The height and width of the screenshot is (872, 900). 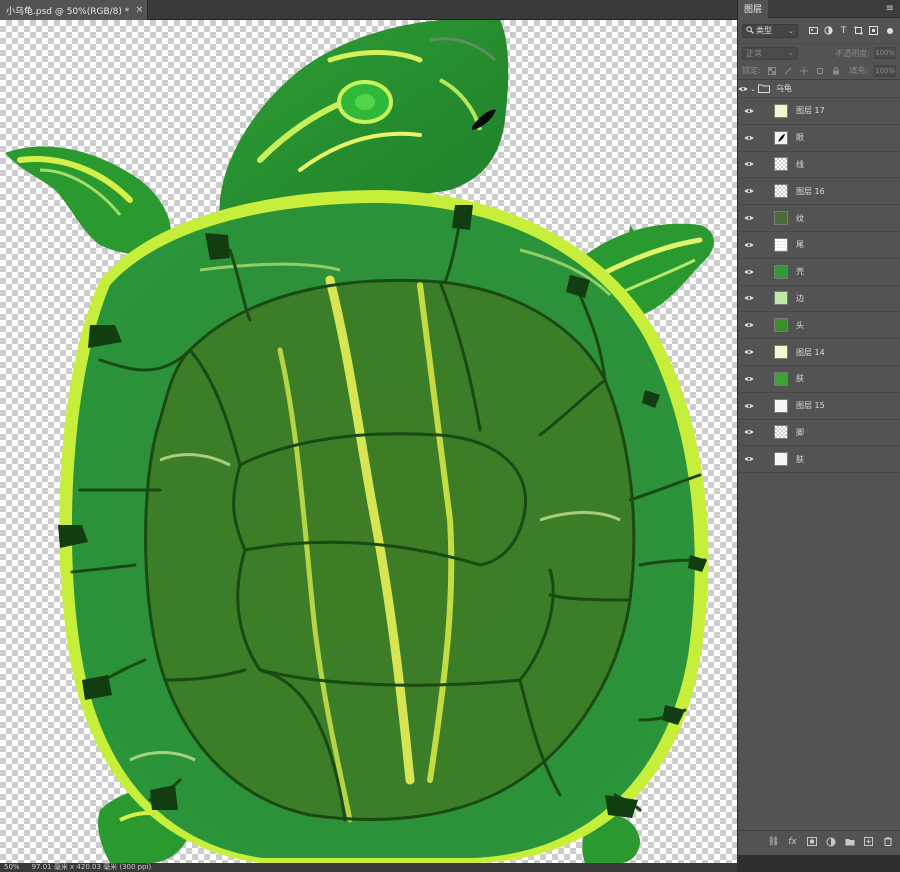 I want to click on layer-filter-row: 类型 ⌄ T, so click(x=819, y=31).